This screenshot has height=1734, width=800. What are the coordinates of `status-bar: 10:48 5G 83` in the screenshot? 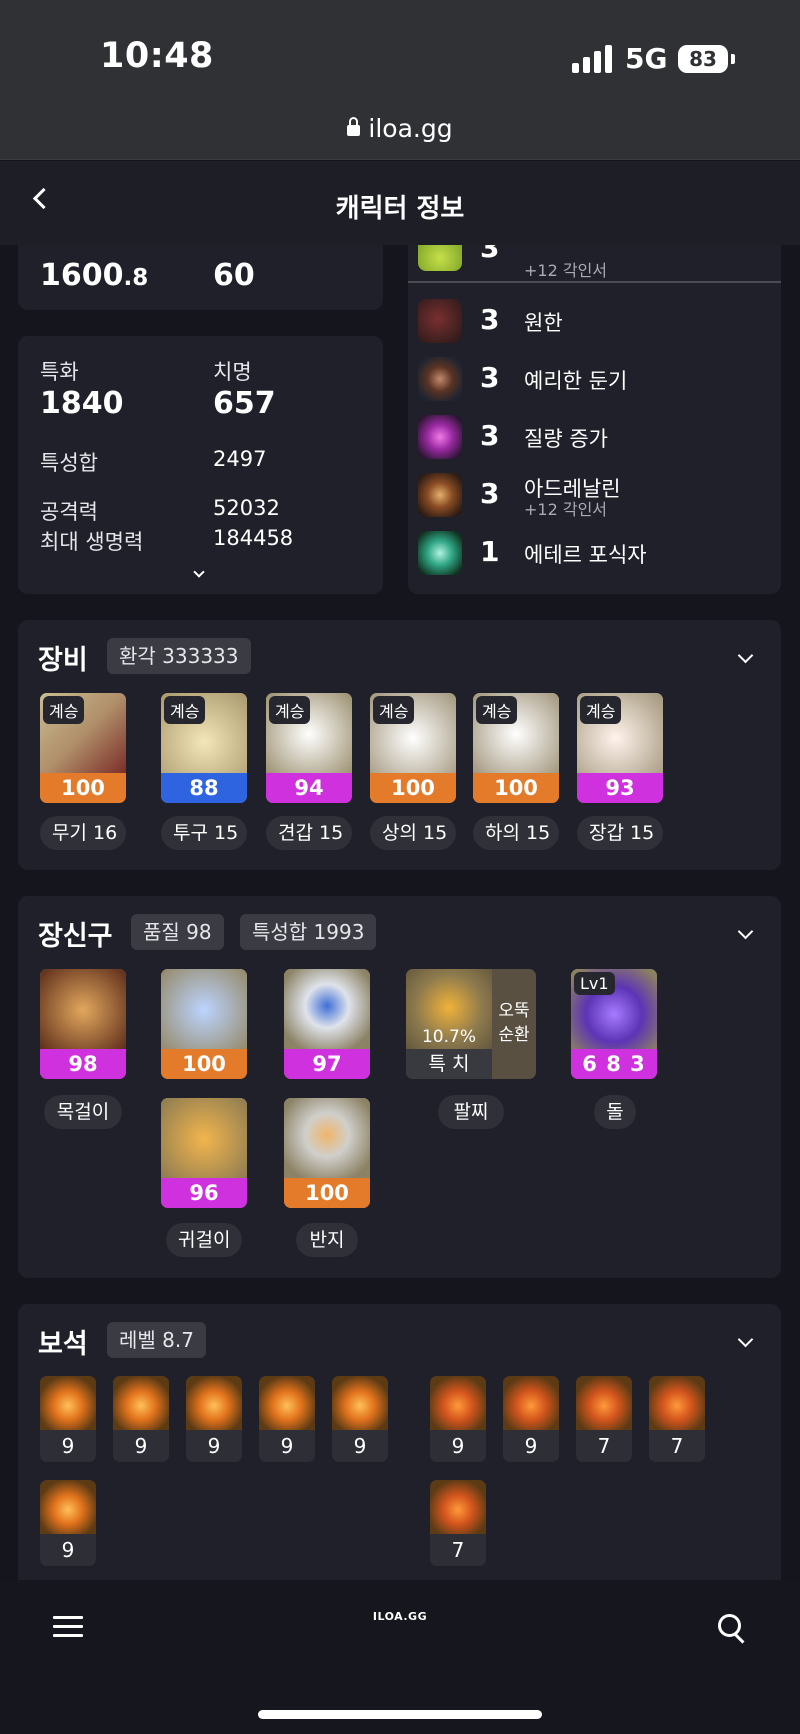 It's located at (400, 50).